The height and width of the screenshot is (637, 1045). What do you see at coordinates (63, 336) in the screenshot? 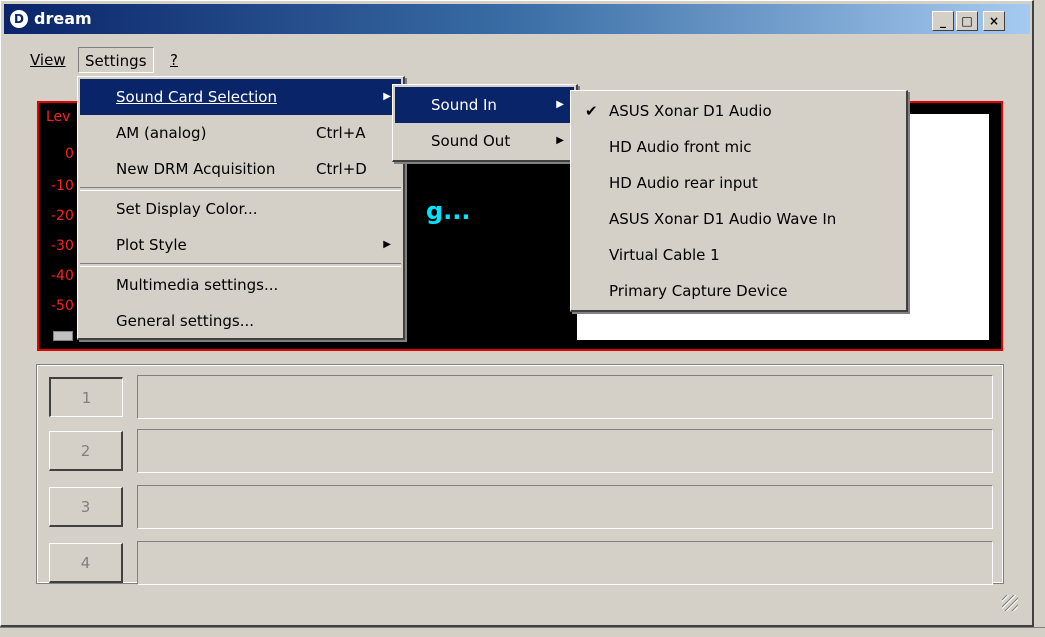
I see `level-meter` at bounding box center [63, 336].